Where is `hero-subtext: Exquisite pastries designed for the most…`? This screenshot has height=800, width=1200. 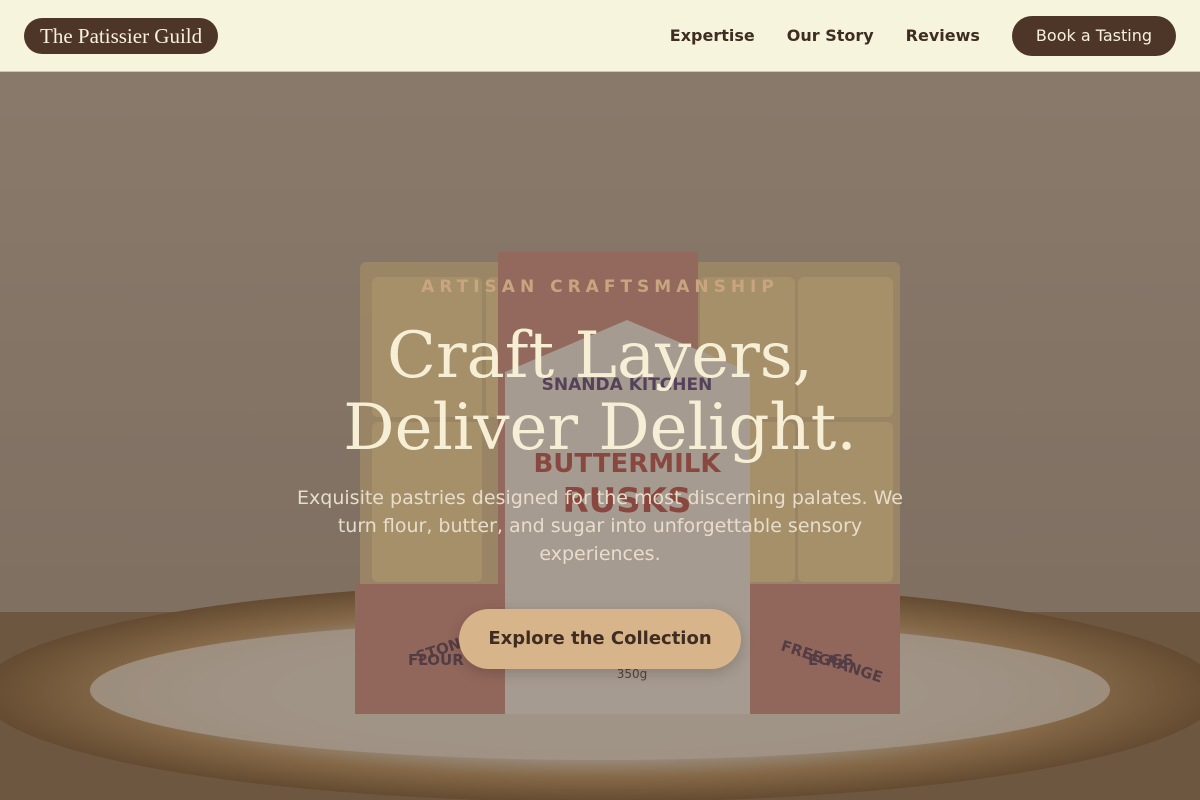
hero-subtext: Exquisite pastries designed for the most… is located at coordinates (600, 526).